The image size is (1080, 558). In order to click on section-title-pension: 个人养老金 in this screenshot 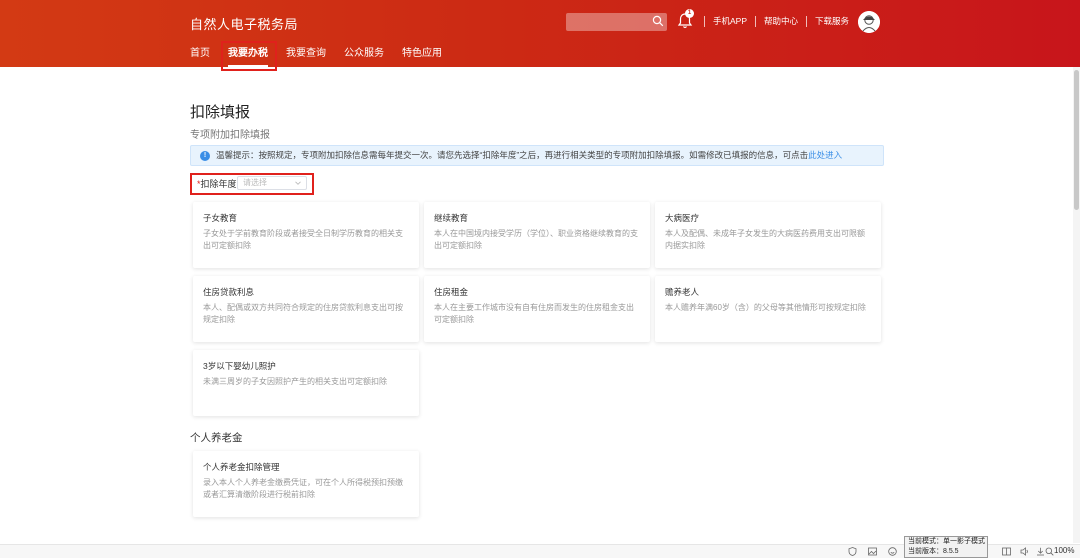, I will do `click(216, 438)`.